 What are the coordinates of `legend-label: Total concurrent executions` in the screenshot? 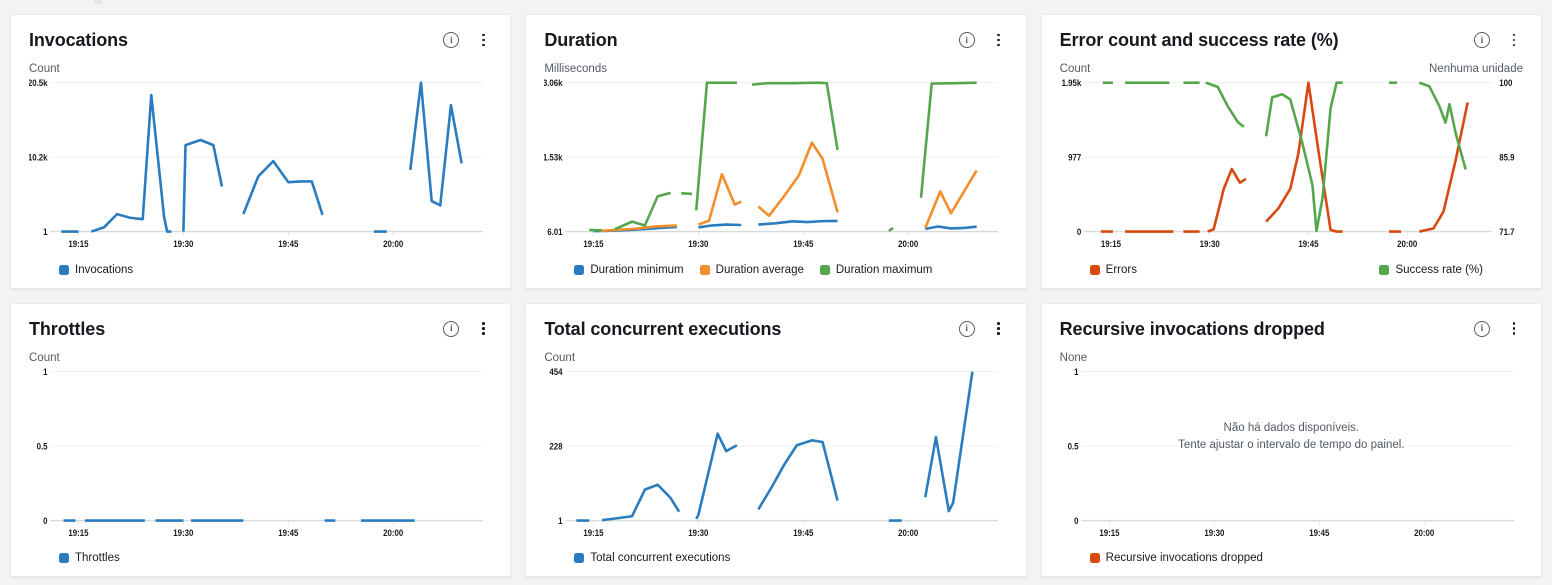 It's located at (660, 558).